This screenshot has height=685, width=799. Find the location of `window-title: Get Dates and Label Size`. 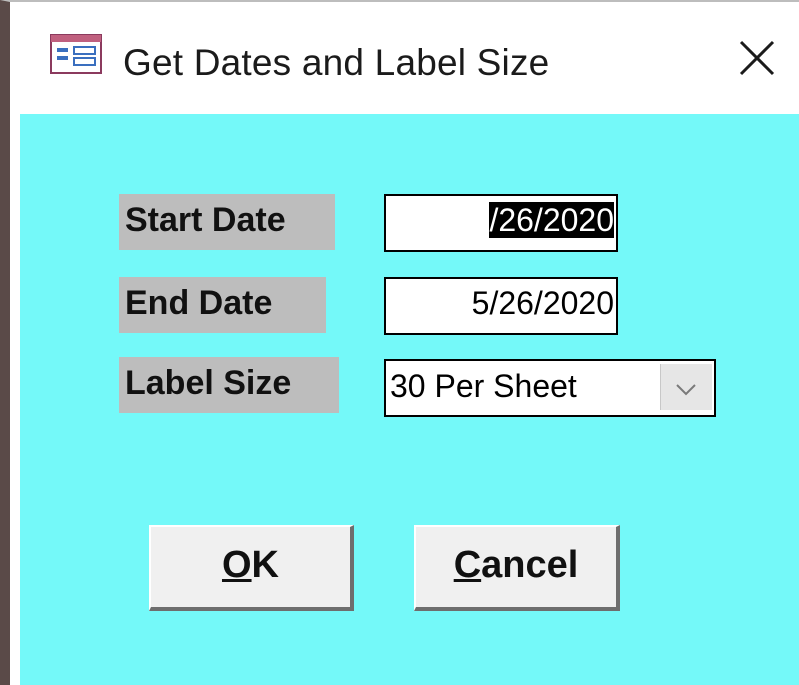

window-title: Get Dates and Label Size is located at coordinates (336, 62).